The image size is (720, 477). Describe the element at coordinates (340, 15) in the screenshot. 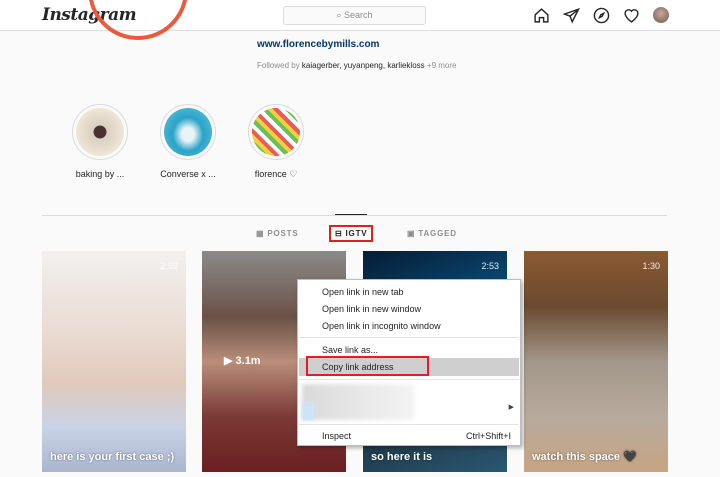

I see `search-icon: ⌕` at that location.